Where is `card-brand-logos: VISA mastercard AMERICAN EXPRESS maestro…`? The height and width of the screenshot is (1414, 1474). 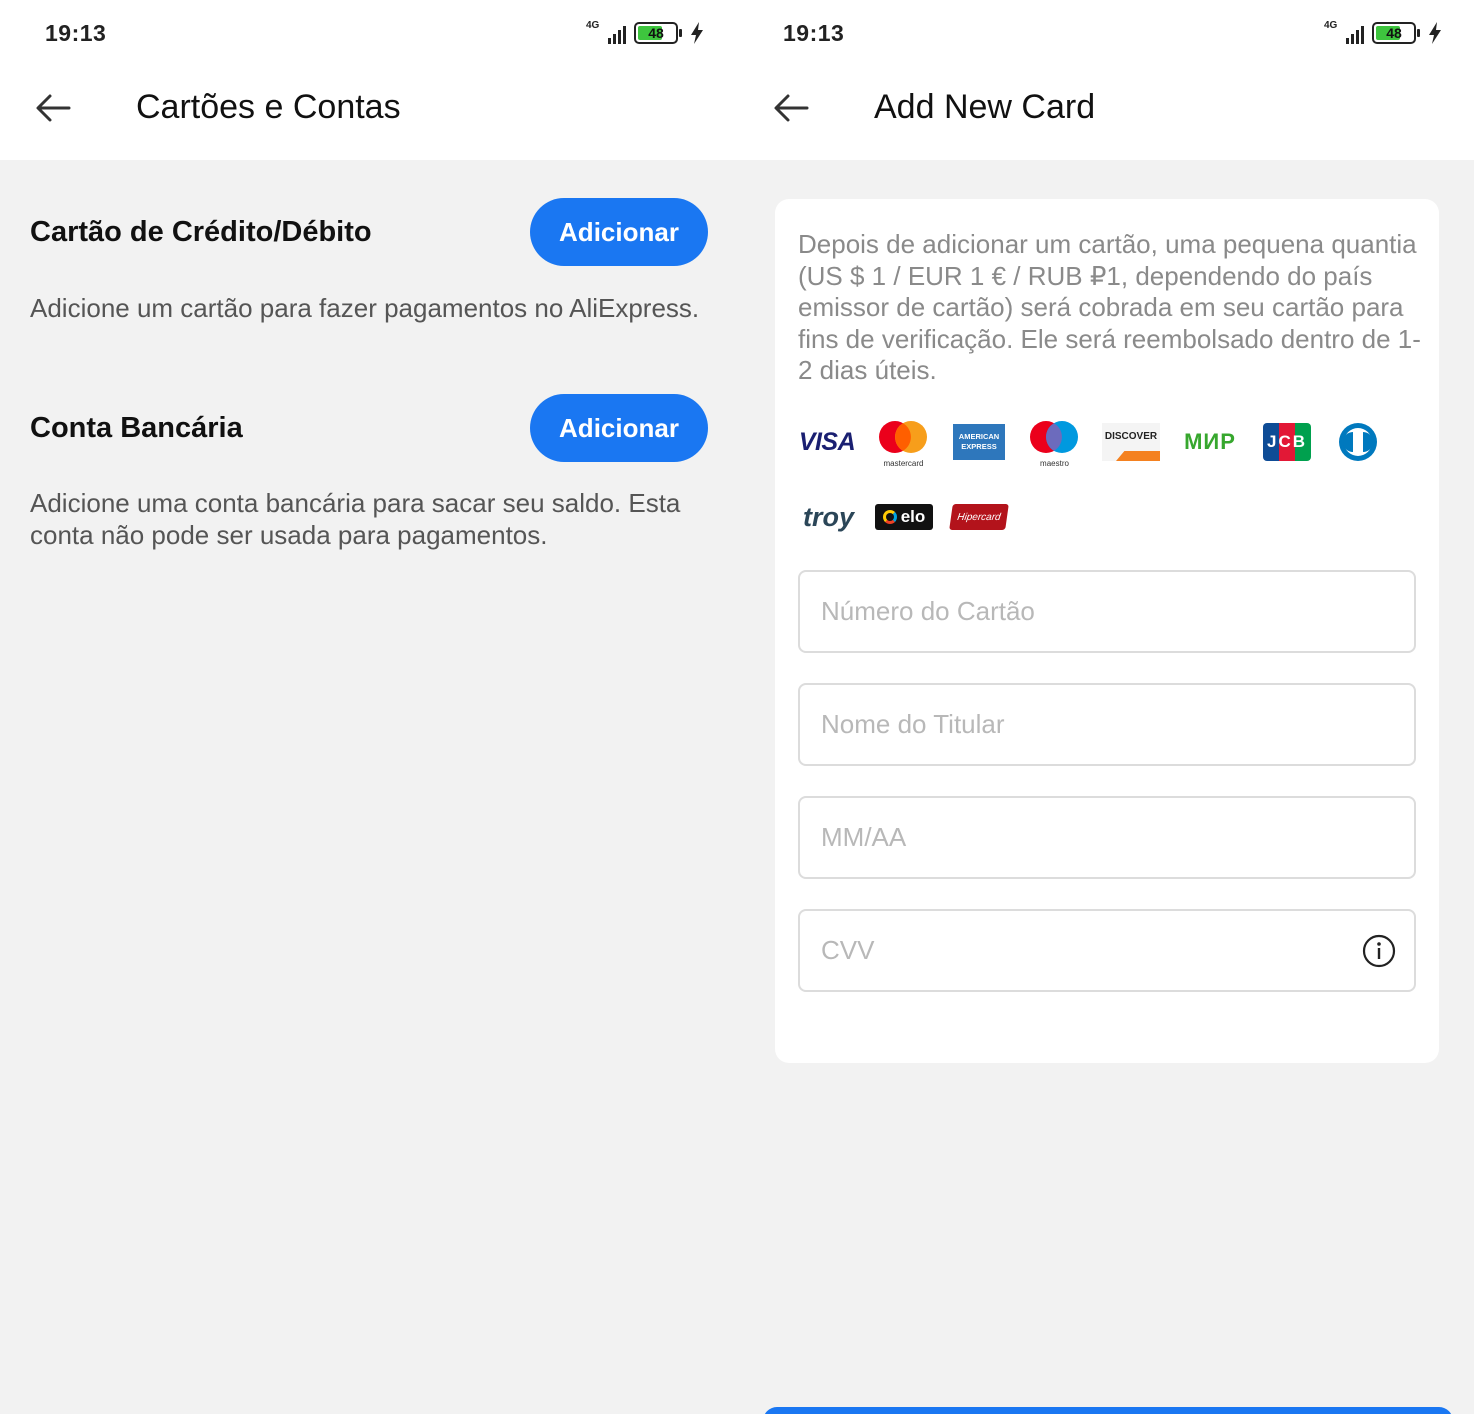
card-brand-logos: VISA mastercard AMERICAN EXPRESS maestro… is located at coordinates (1090, 444).